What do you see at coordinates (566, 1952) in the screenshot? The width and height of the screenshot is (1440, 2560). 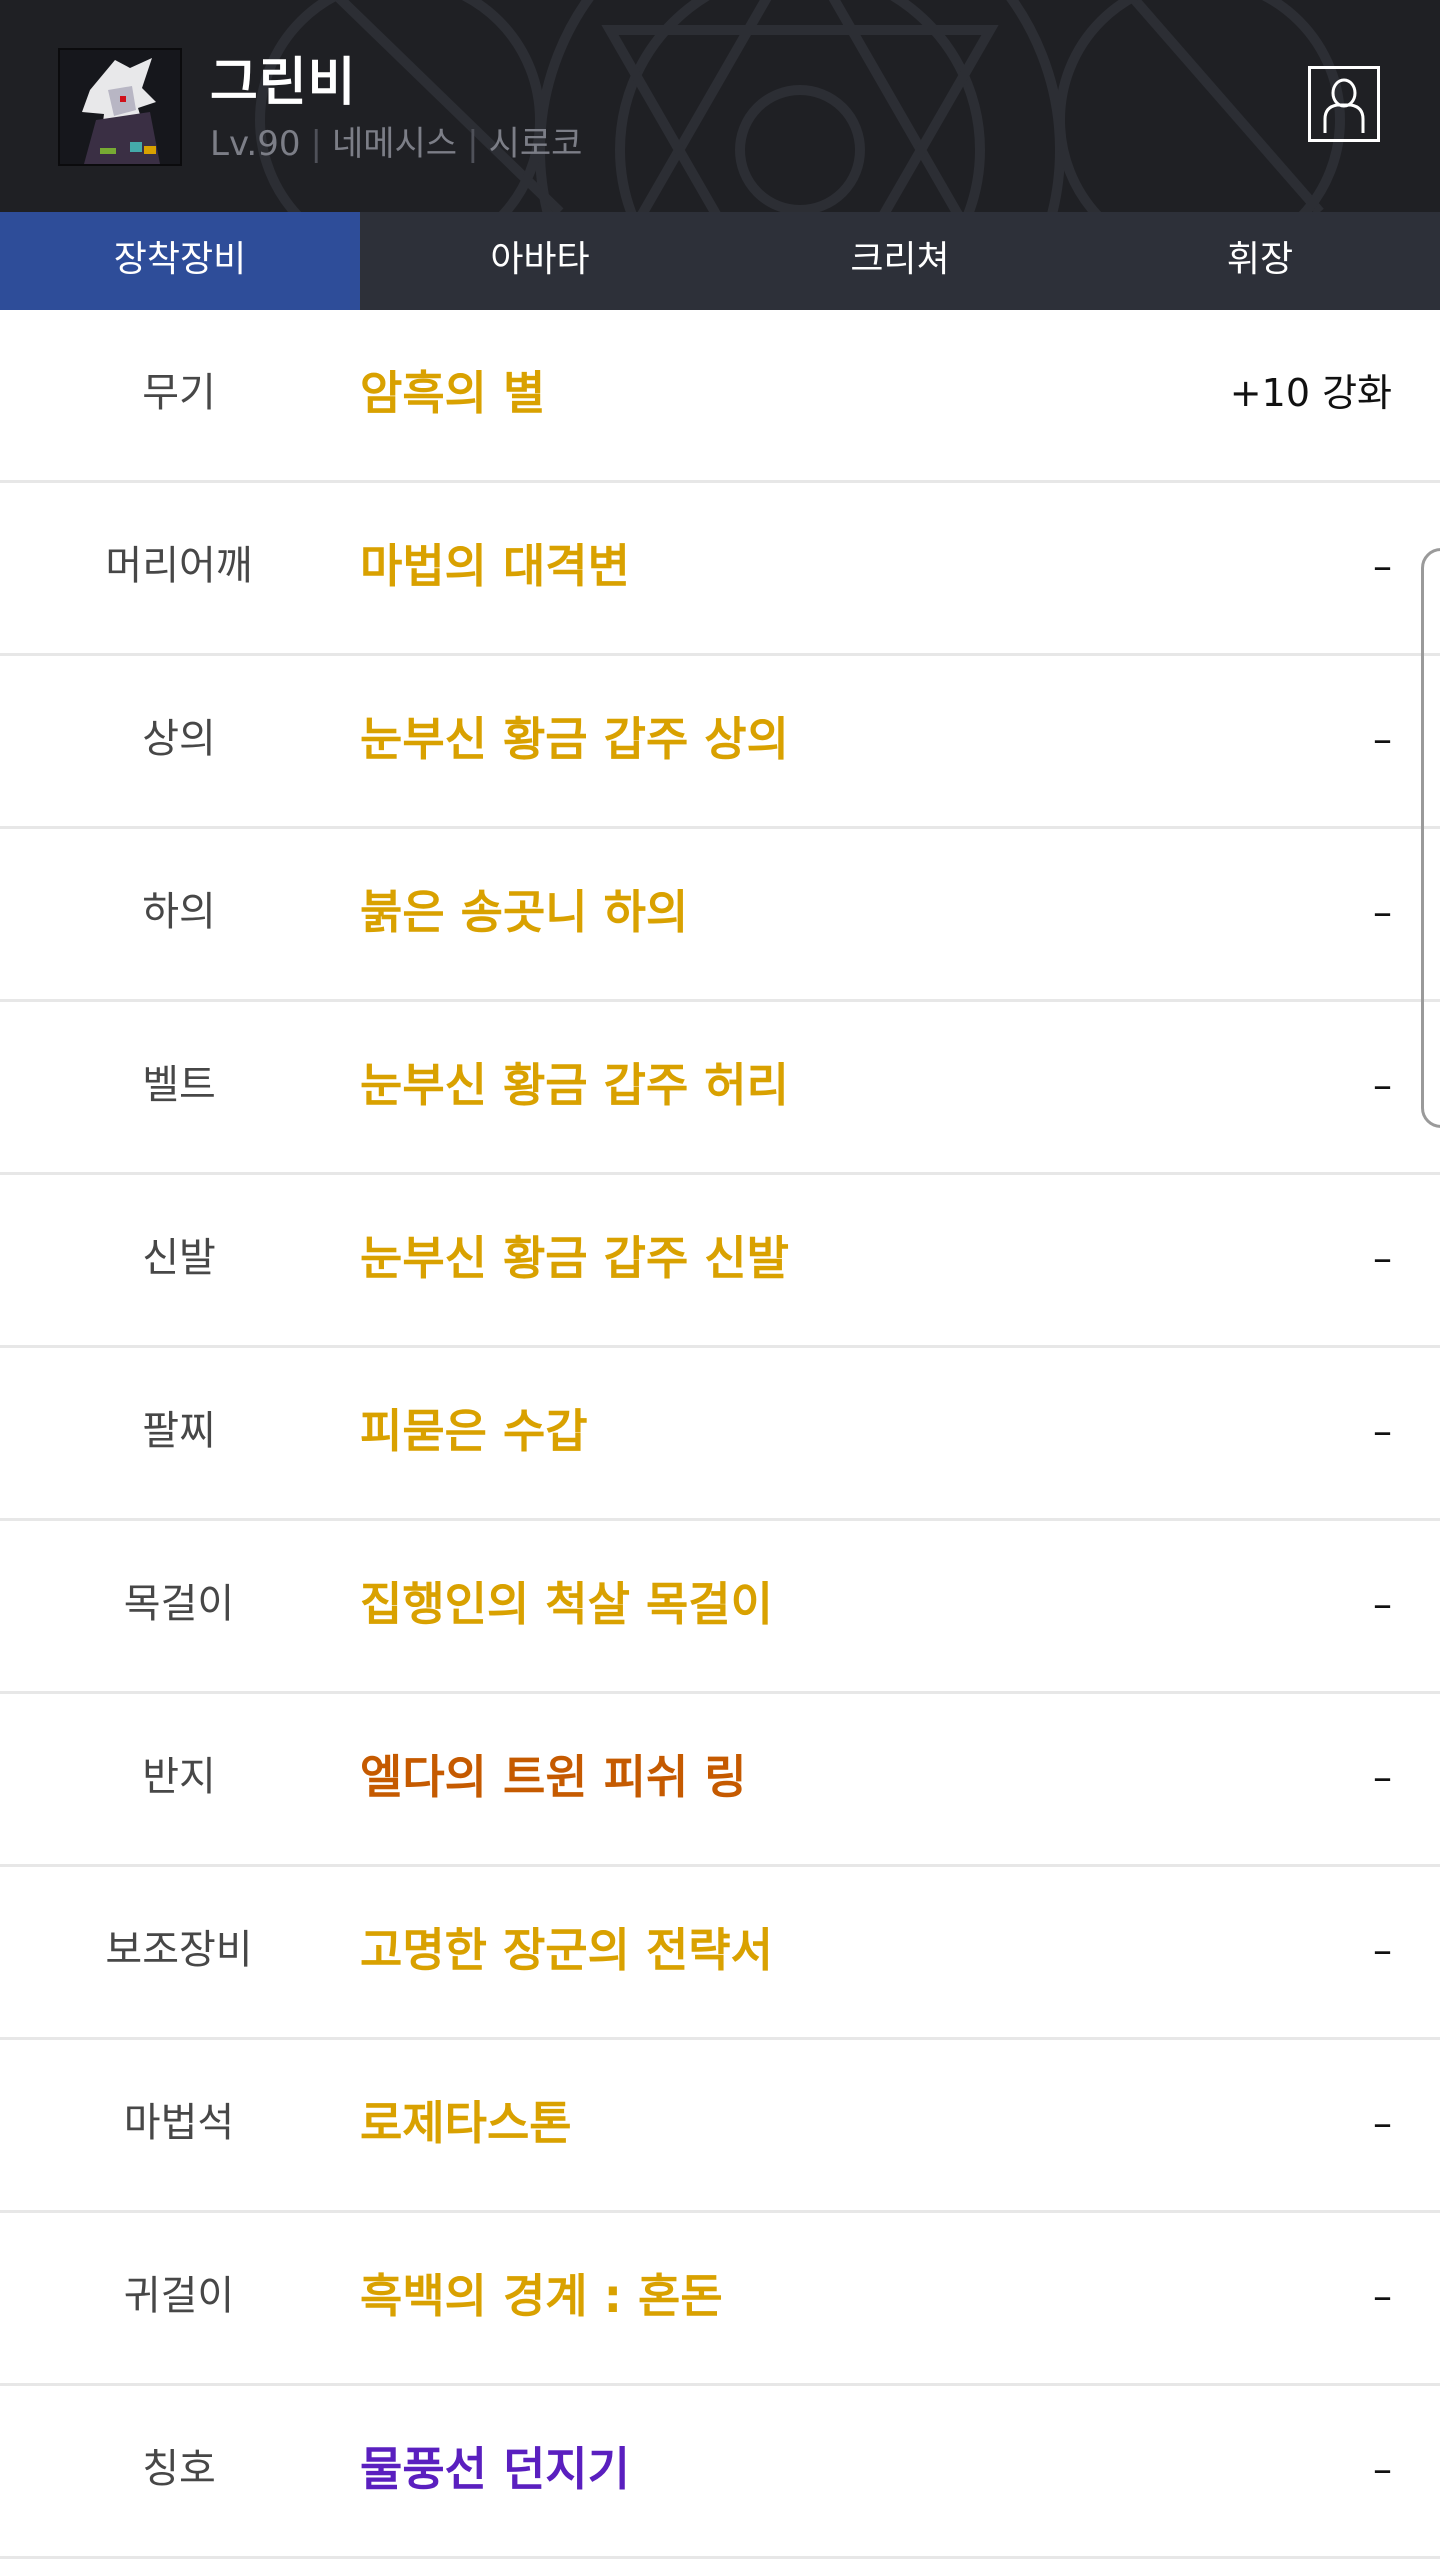 I see `item-name: 고명한 장군의 전략서` at bounding box center [566, 1952].